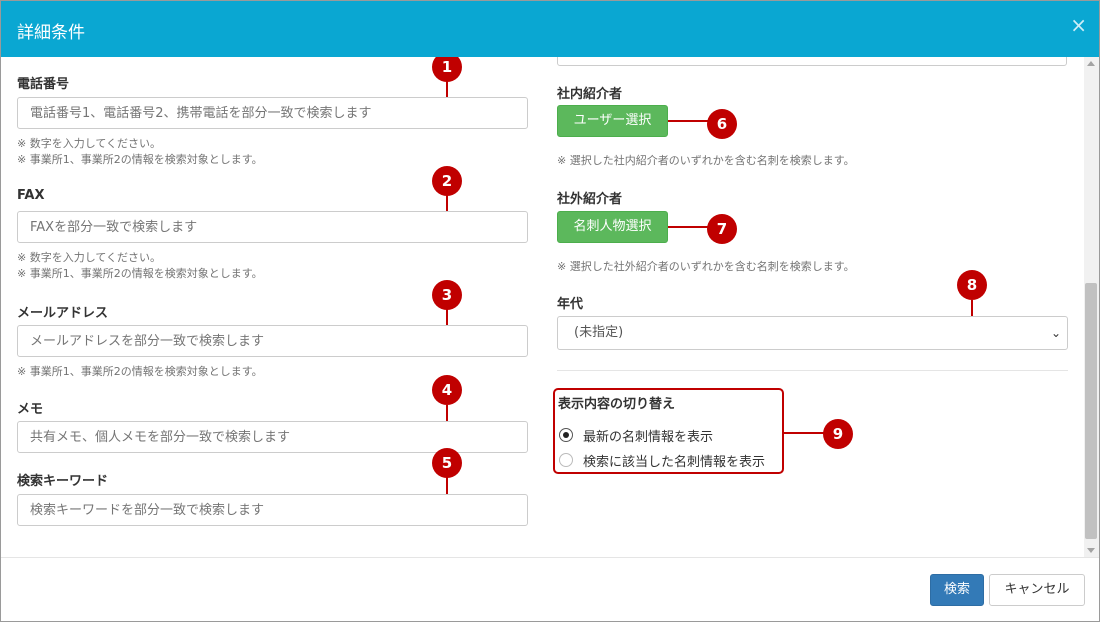 The image size is (1100, 622). What do you see at coordinates (31, 195) in the screenshot?
I see `fax-label: FAX` at bounding box center [31, 195].